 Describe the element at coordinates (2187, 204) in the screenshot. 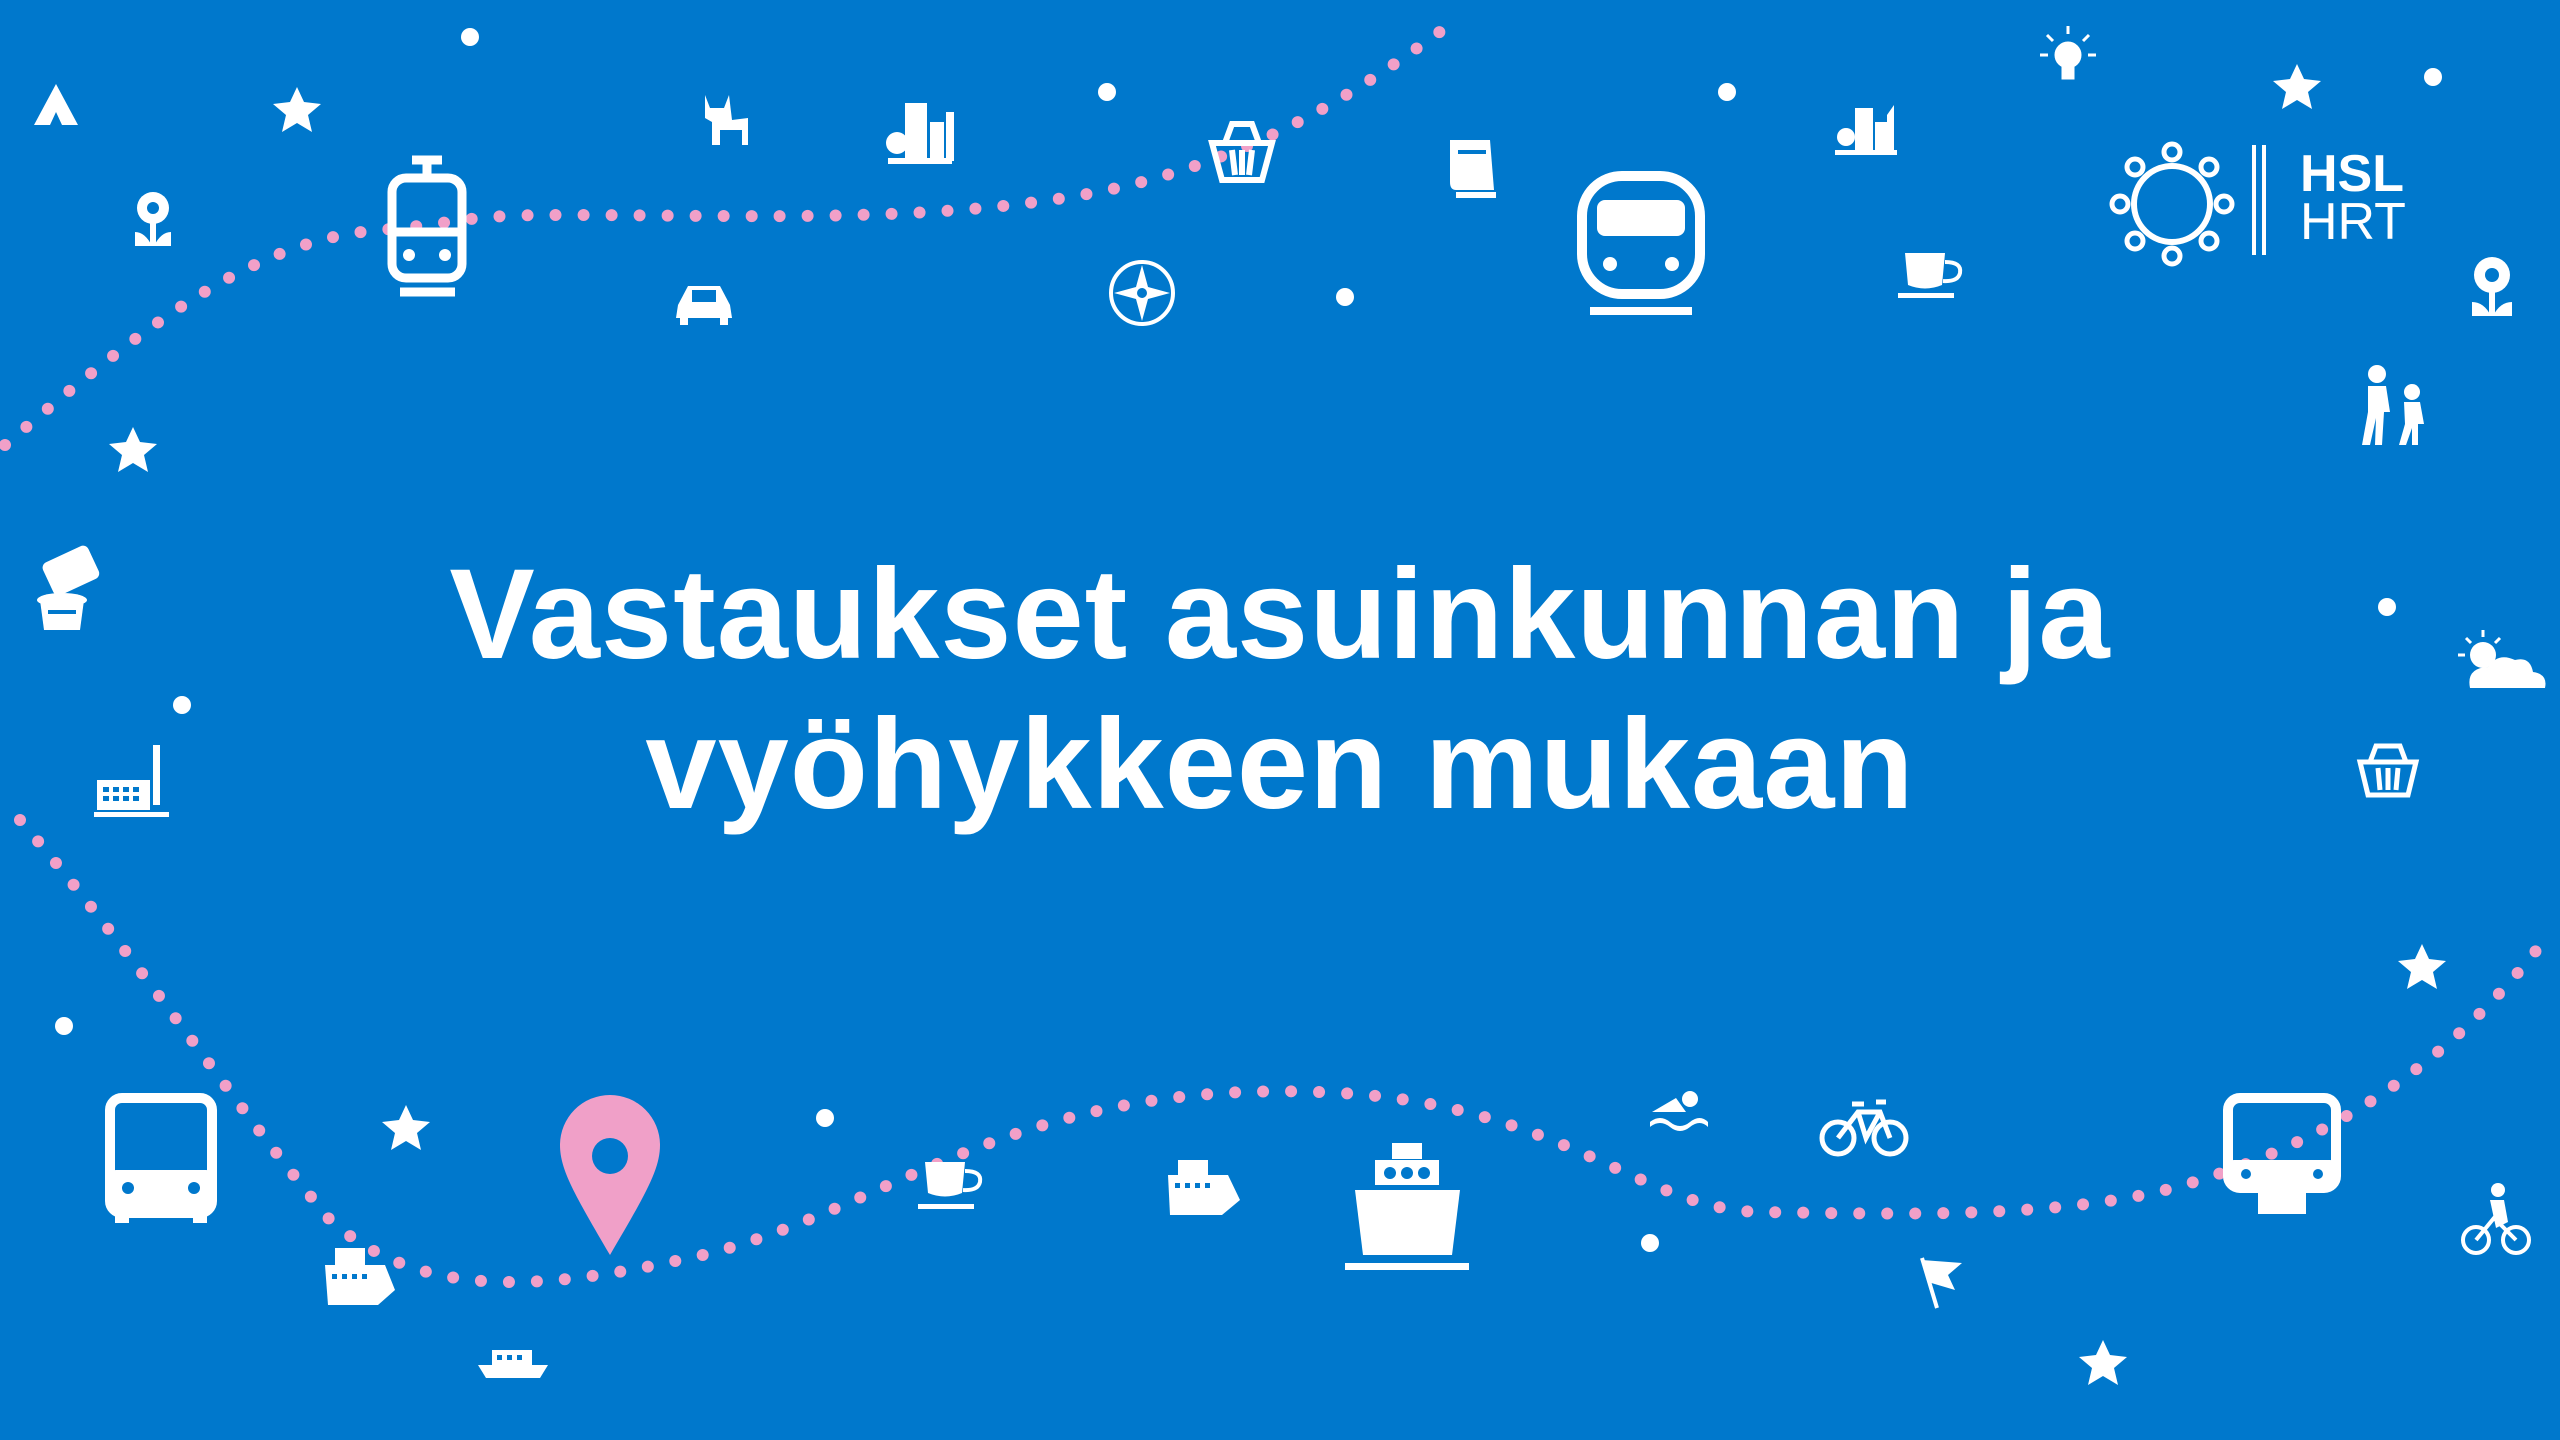

I see `hsl-logo-icon` at that location.